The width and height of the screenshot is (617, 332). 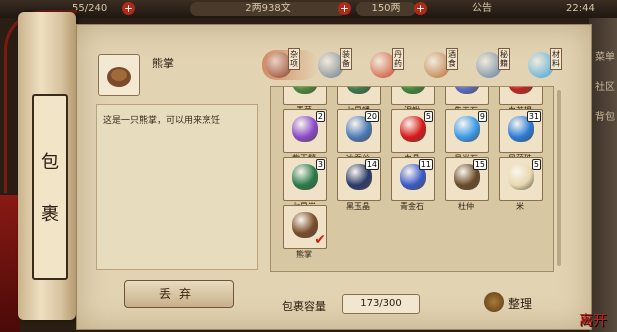 I want to click on stamina-text: 55/240, so click(x=90, y=8).